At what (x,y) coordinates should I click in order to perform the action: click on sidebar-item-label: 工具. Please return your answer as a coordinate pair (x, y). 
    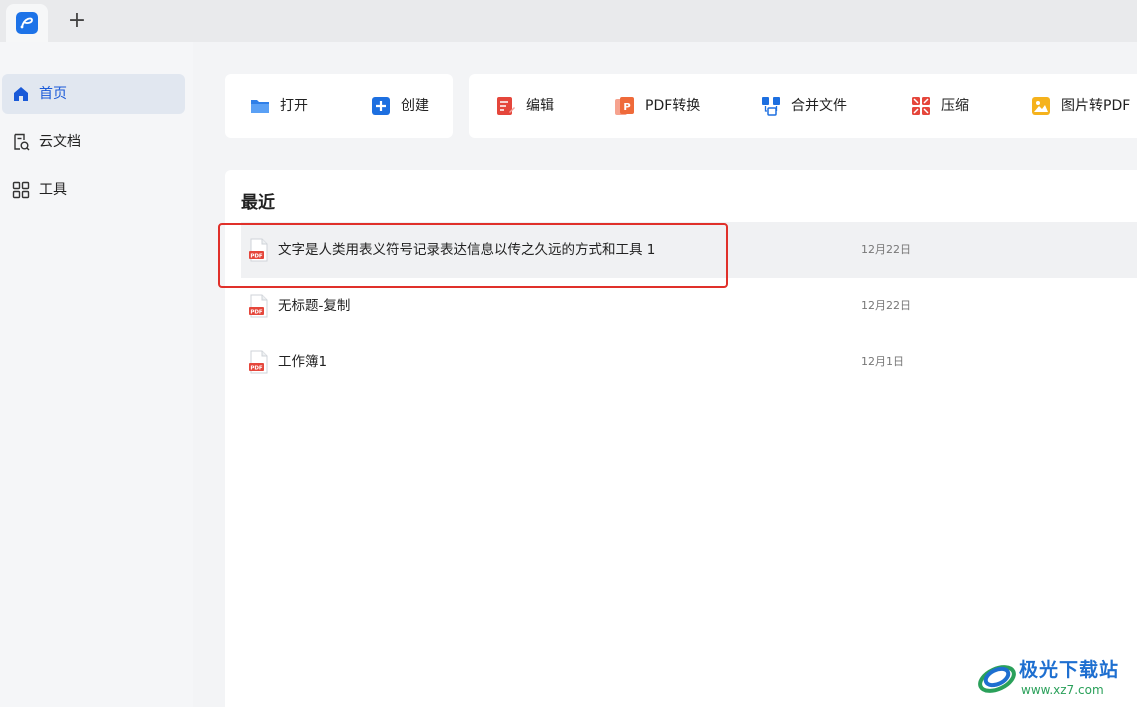
    Looking at the image, I should click on (53, 190).